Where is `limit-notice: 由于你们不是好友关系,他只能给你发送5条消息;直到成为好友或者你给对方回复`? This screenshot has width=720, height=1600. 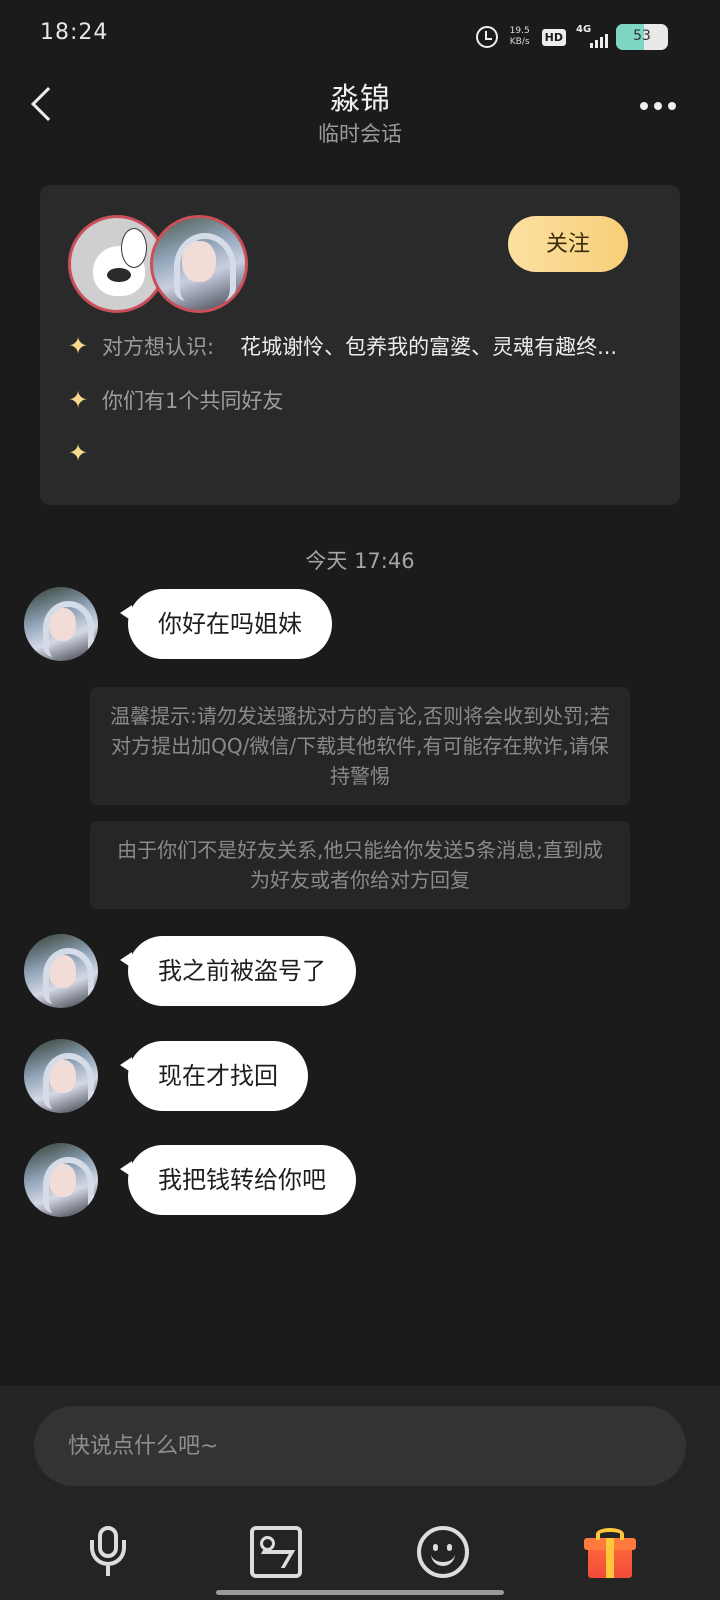
limit-notice: 由于你们不是好友关系,他只能给你发送5条消息;直到成为好友或者你给对方回复 is located at coordinates (360, 865).